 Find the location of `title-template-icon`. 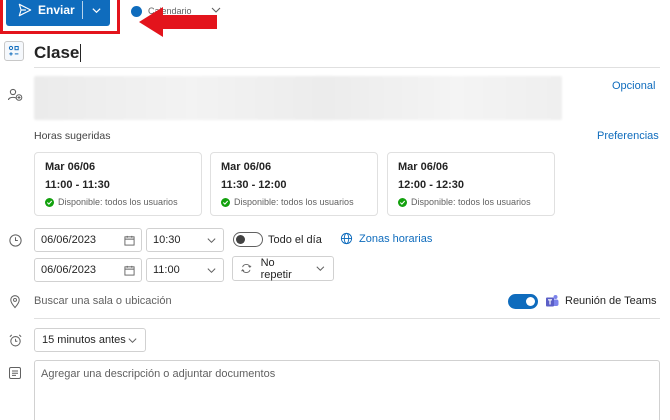

title-template-icon is located at coordinates (14, 51).